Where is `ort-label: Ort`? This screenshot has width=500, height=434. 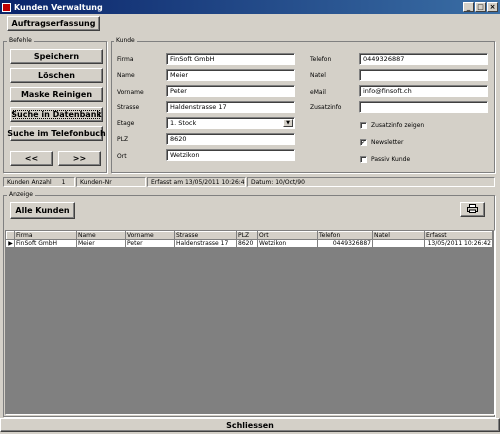 ort-label: Ort is located at coordinates (122, 156).